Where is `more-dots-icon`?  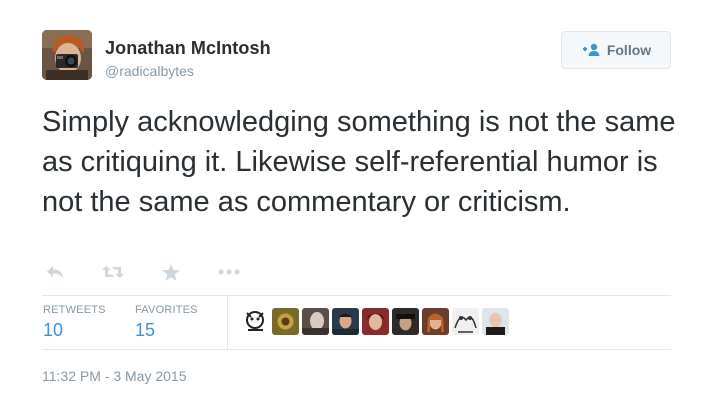 more-dots-icon is located at coordinates (229, 272).